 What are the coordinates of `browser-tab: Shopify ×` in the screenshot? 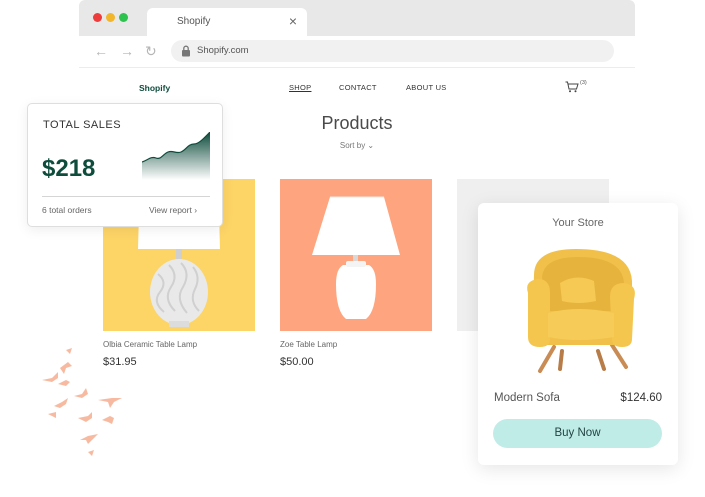 It's located at (227, 22).